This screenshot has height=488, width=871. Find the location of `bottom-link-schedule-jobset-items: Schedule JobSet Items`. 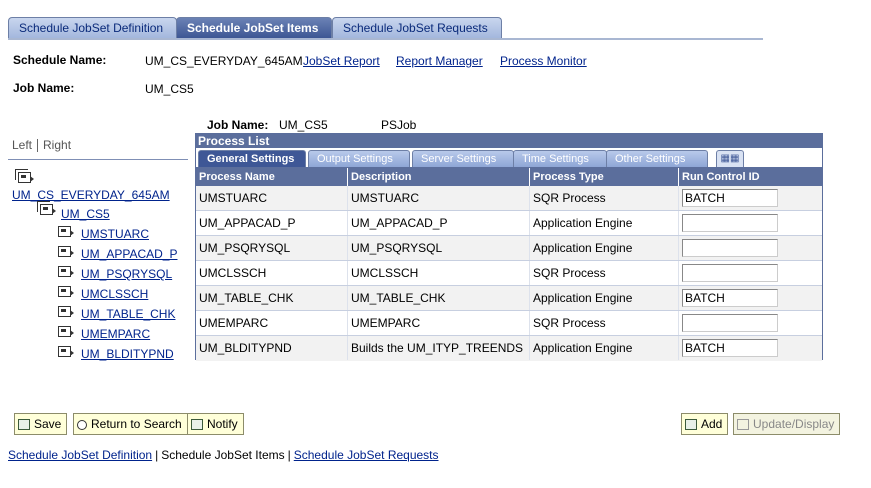

bottom-link-schedule-jobset-items: Schedule JobSet Items is located at coordinates (223, 455).